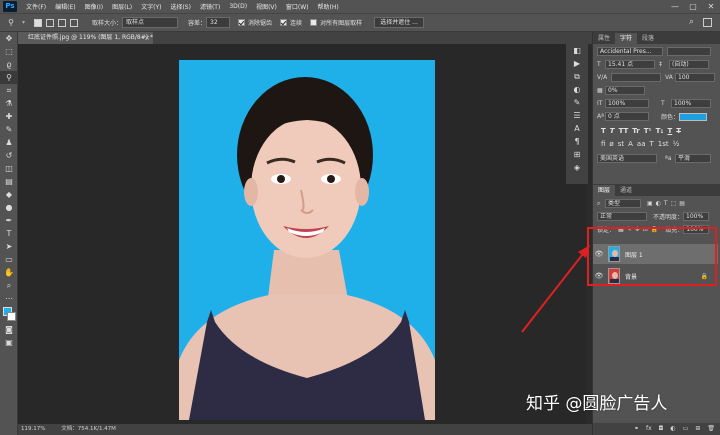 This screenshot has height=435, width=720. Describe the element at coordinates (604, 38) in the screenshot. I see `tab-properties: 属性` at that location.